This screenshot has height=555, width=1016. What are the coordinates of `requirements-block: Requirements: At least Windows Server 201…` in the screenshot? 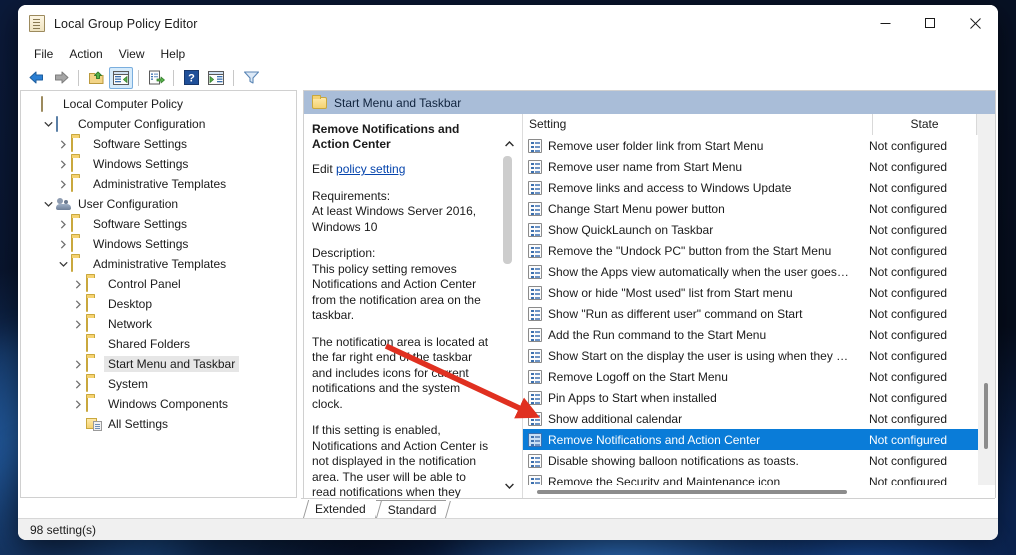 It's located at (402, 212).